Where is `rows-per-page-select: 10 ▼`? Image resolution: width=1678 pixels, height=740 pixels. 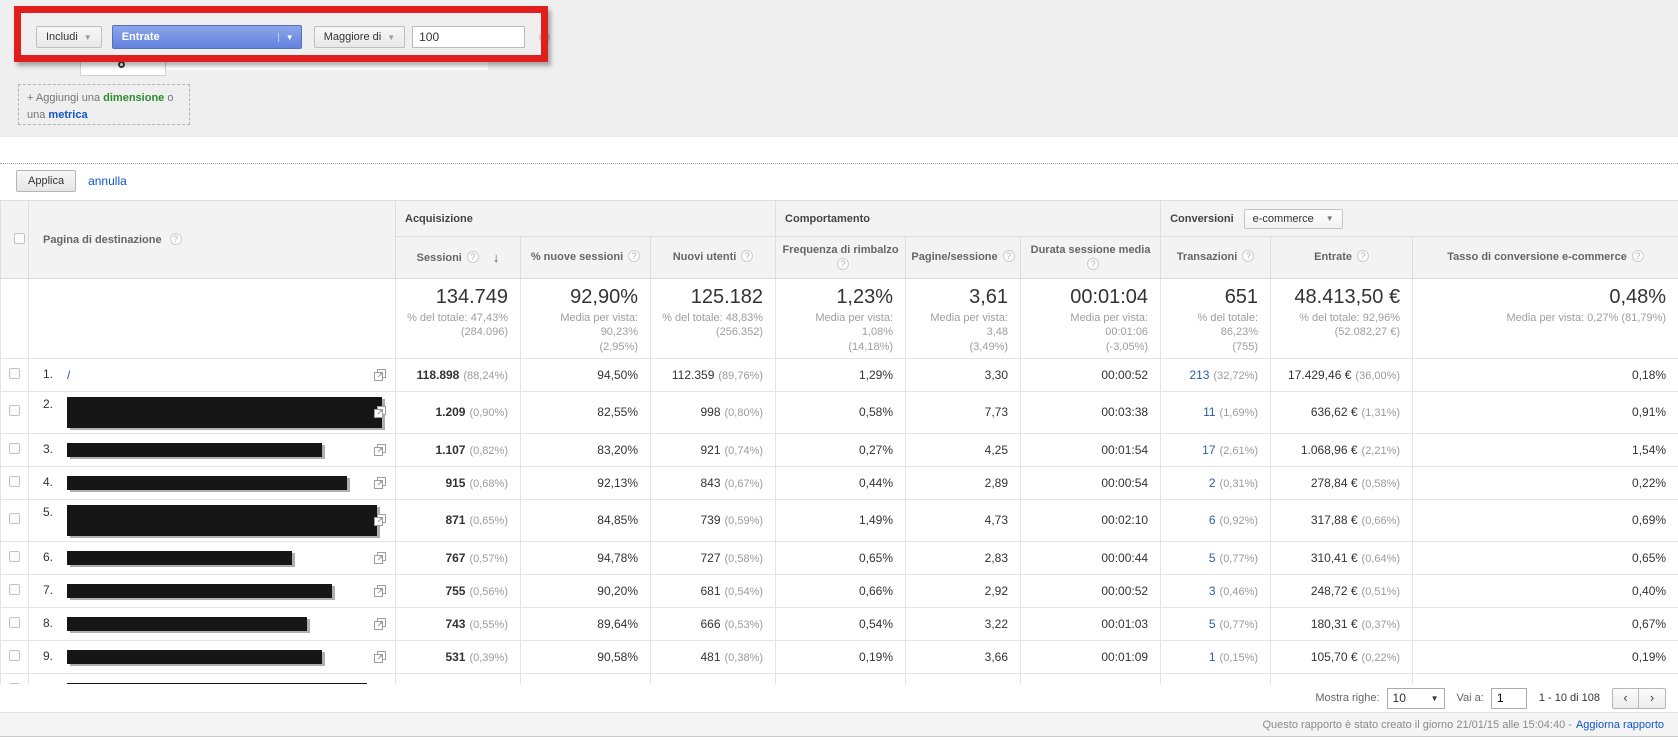
rows-per-page-select: 10 ▼ is located at coordinates (1415, 698).